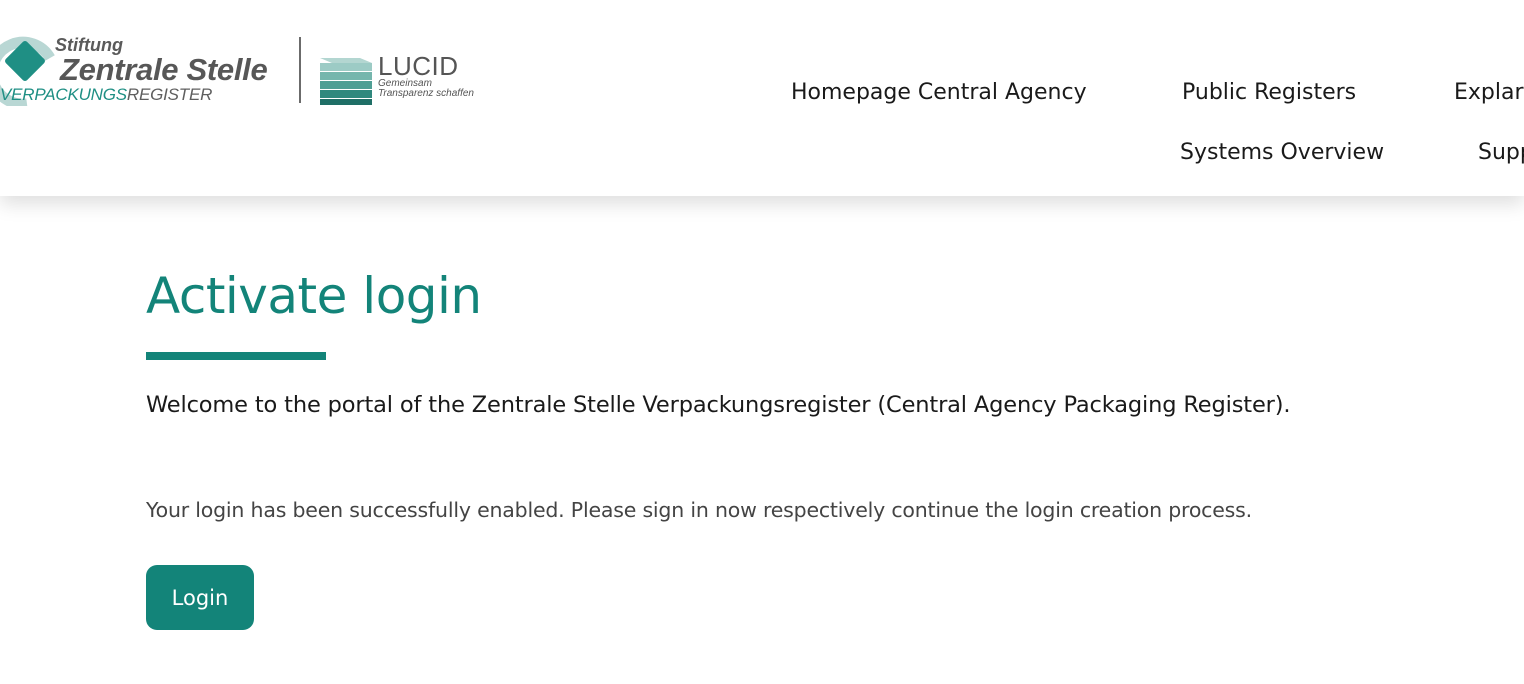 The image size is (1524, 684). I want to click on logo-divider, so click(300, 70).